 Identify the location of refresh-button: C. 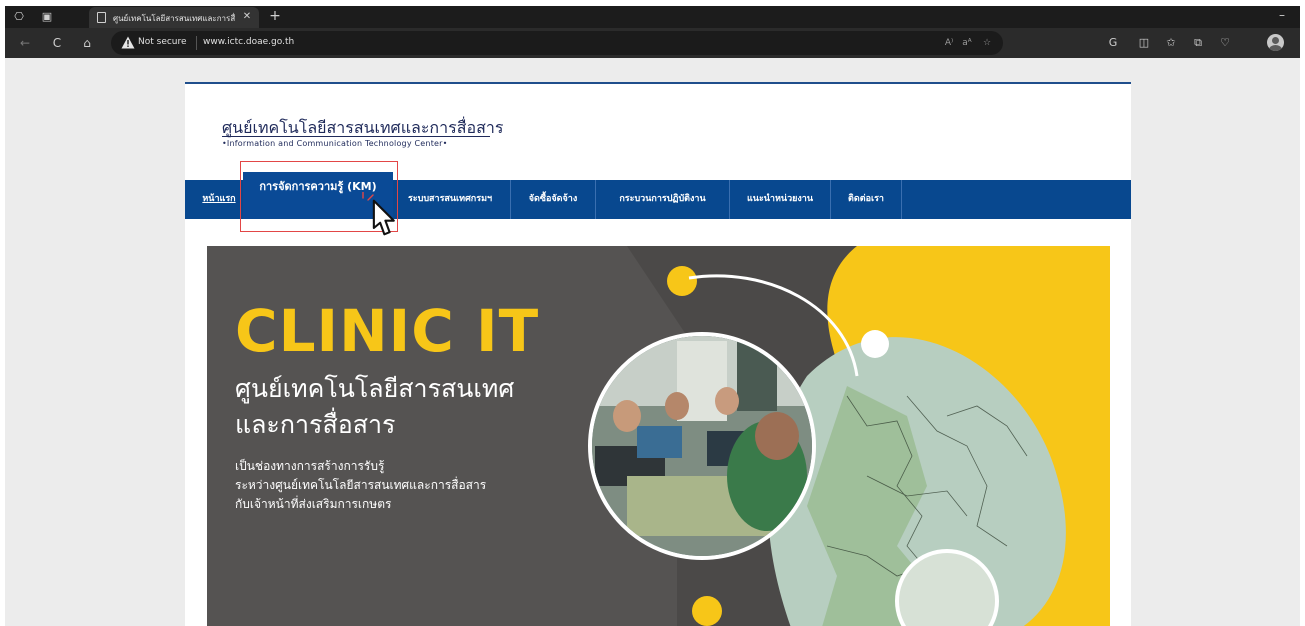
(57, 43).